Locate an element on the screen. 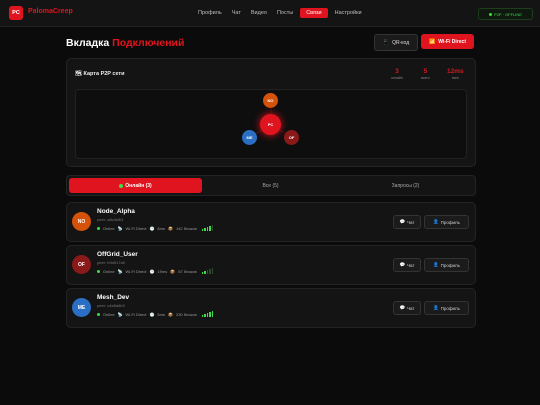  stat-ping-label: пинг is located at coordinates (455, 78).